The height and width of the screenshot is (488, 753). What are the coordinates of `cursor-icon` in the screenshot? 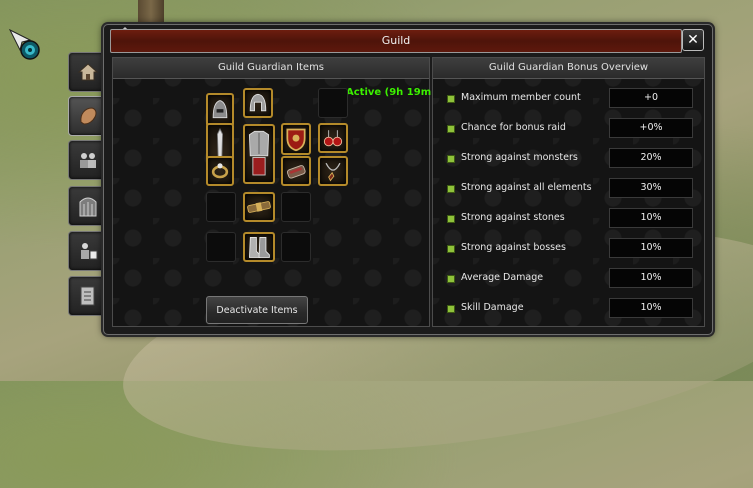 It's located at (24, 44).